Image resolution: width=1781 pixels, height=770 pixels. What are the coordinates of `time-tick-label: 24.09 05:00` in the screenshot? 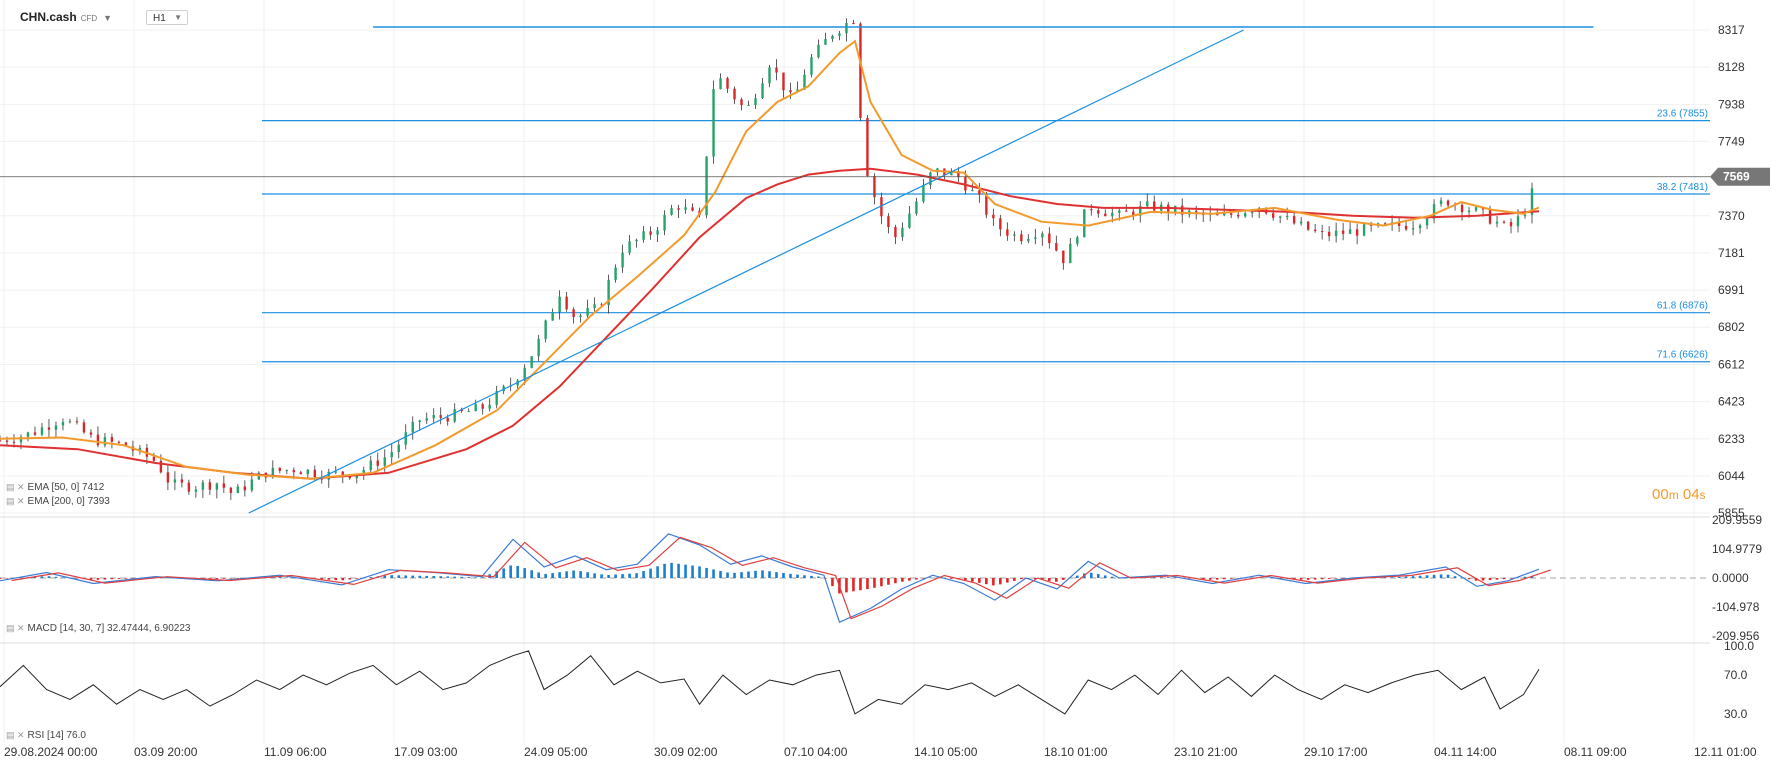 It's located at (556, 752).